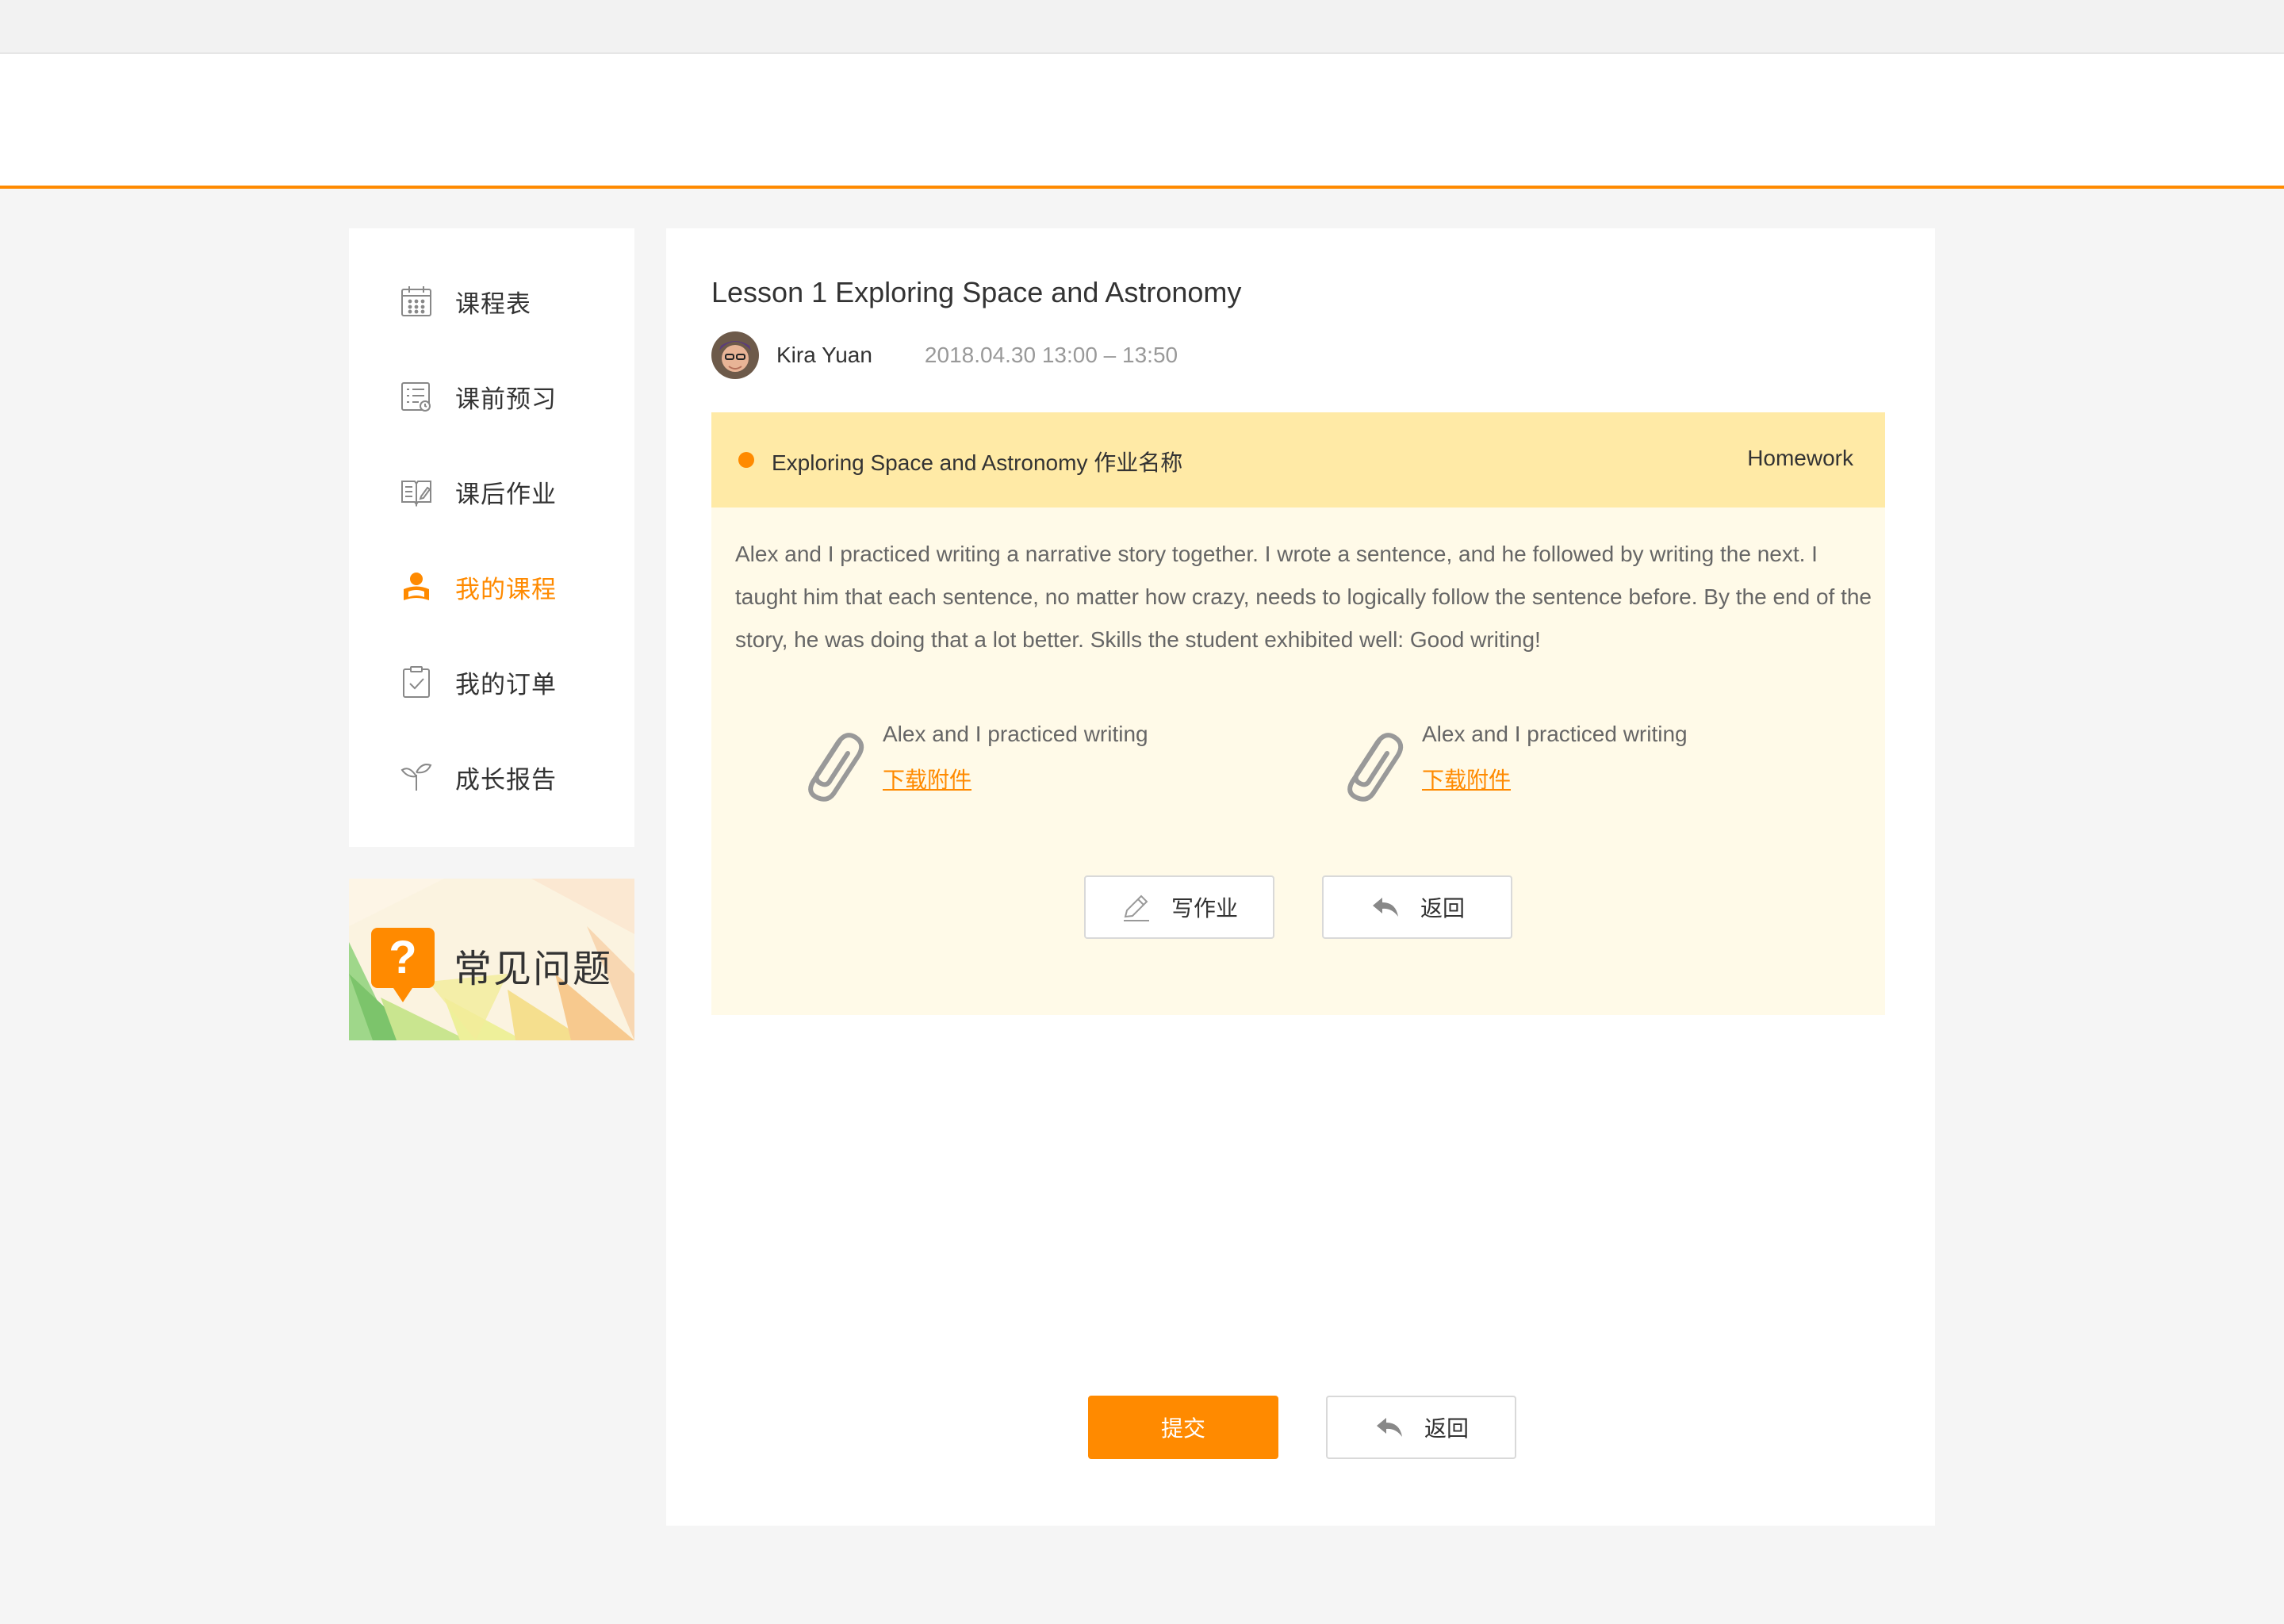 This screenshot has height=1624, width=2284. What do you see at coordinates (506, 494) in the screenshot?
I see `sidebar-item-label: 课后作业` at bounding box center [506, 494].